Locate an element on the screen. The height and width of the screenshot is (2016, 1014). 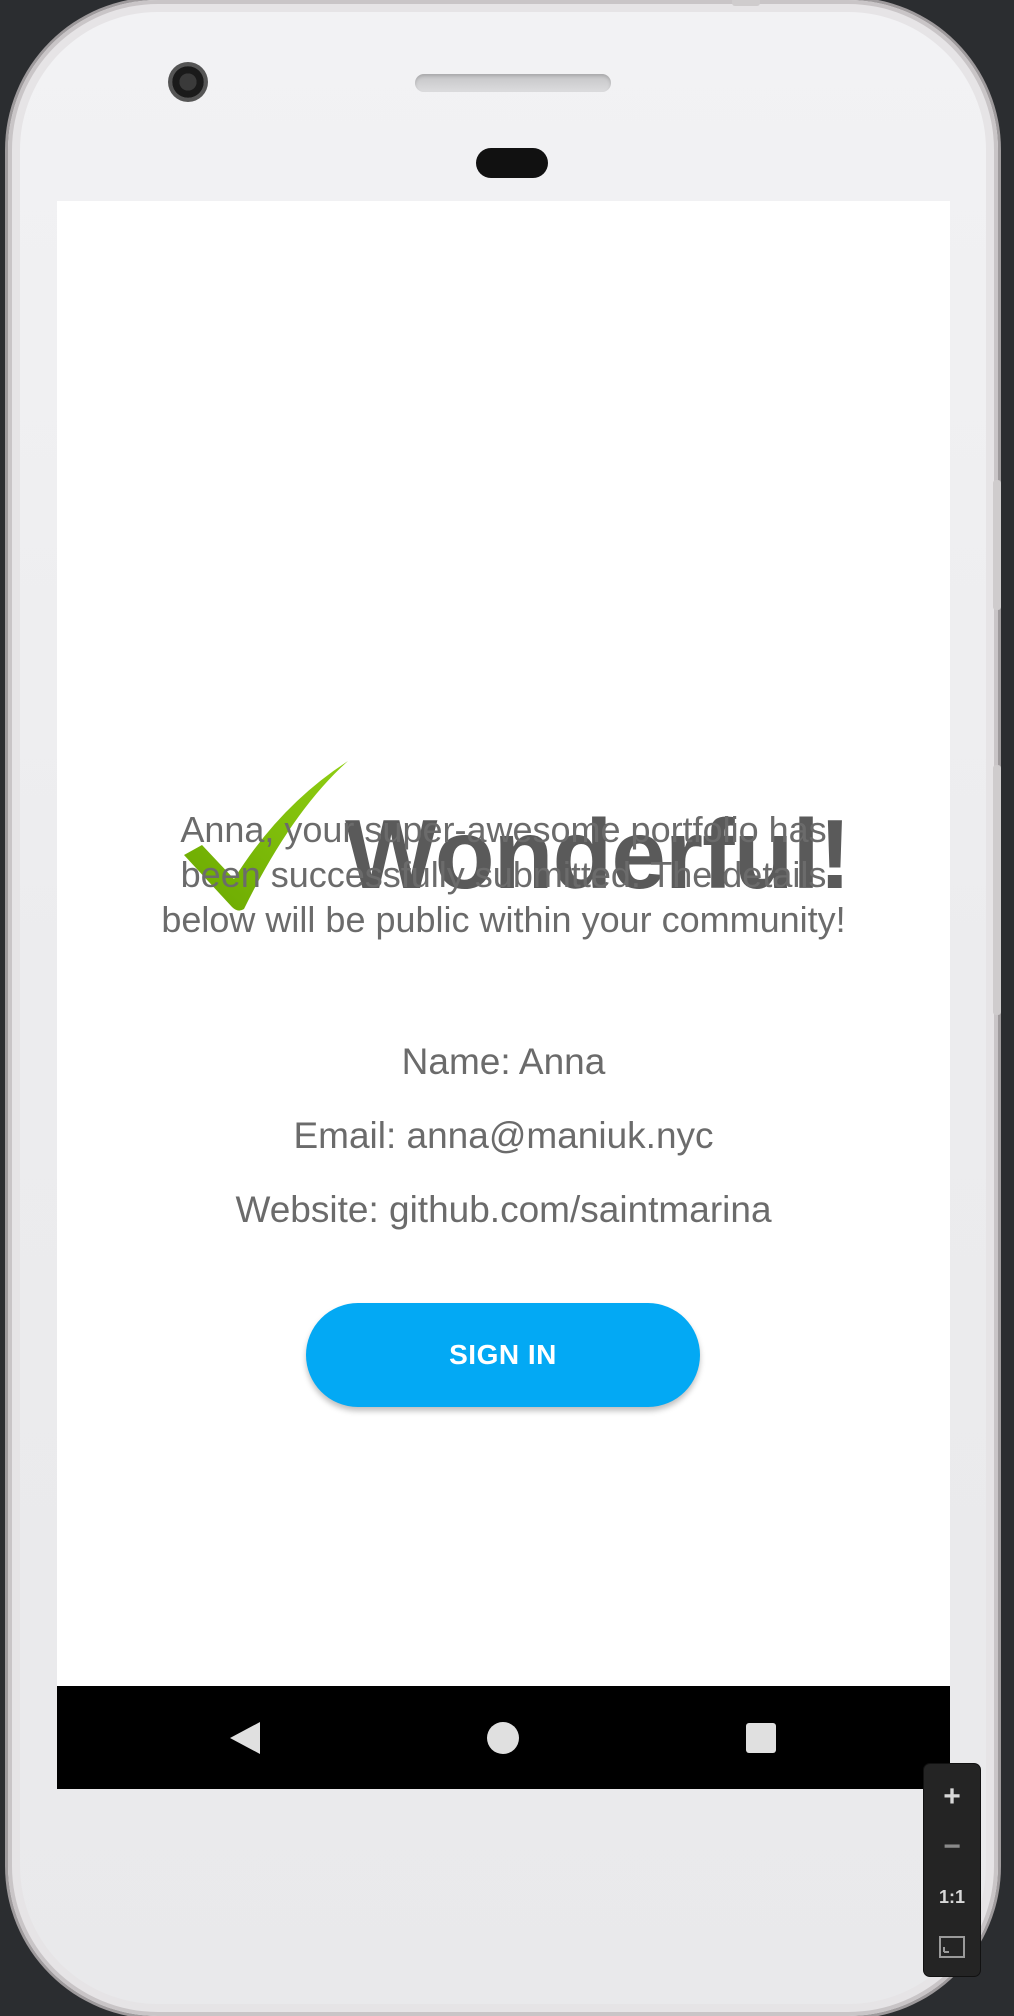
volume-button is located at coordinates (997, 890).